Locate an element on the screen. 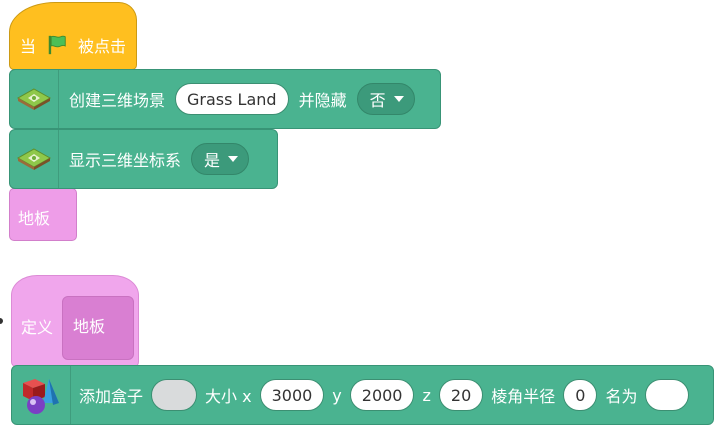  corner-radius-label: 棱角半径 is located at coordinates (523, 396).